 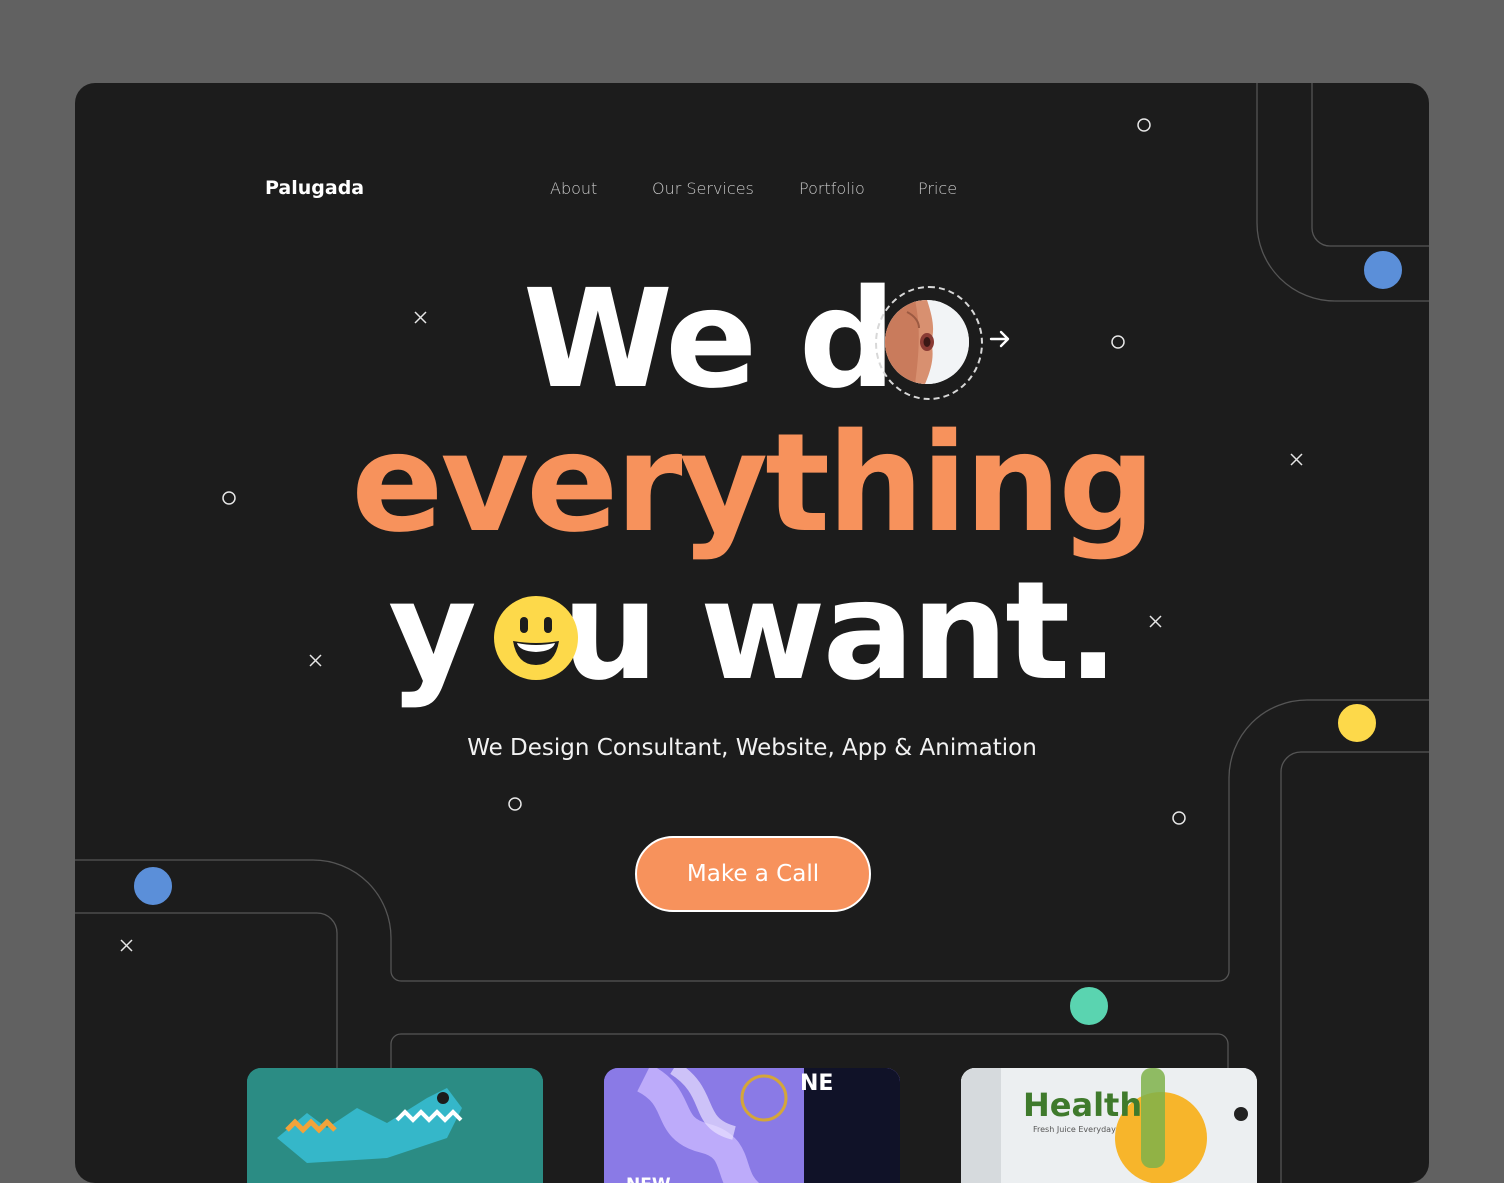 I want to click on portfolio-card-health-drink: Health Fresh Juice Everyday, so click(x=1109, y=1125).